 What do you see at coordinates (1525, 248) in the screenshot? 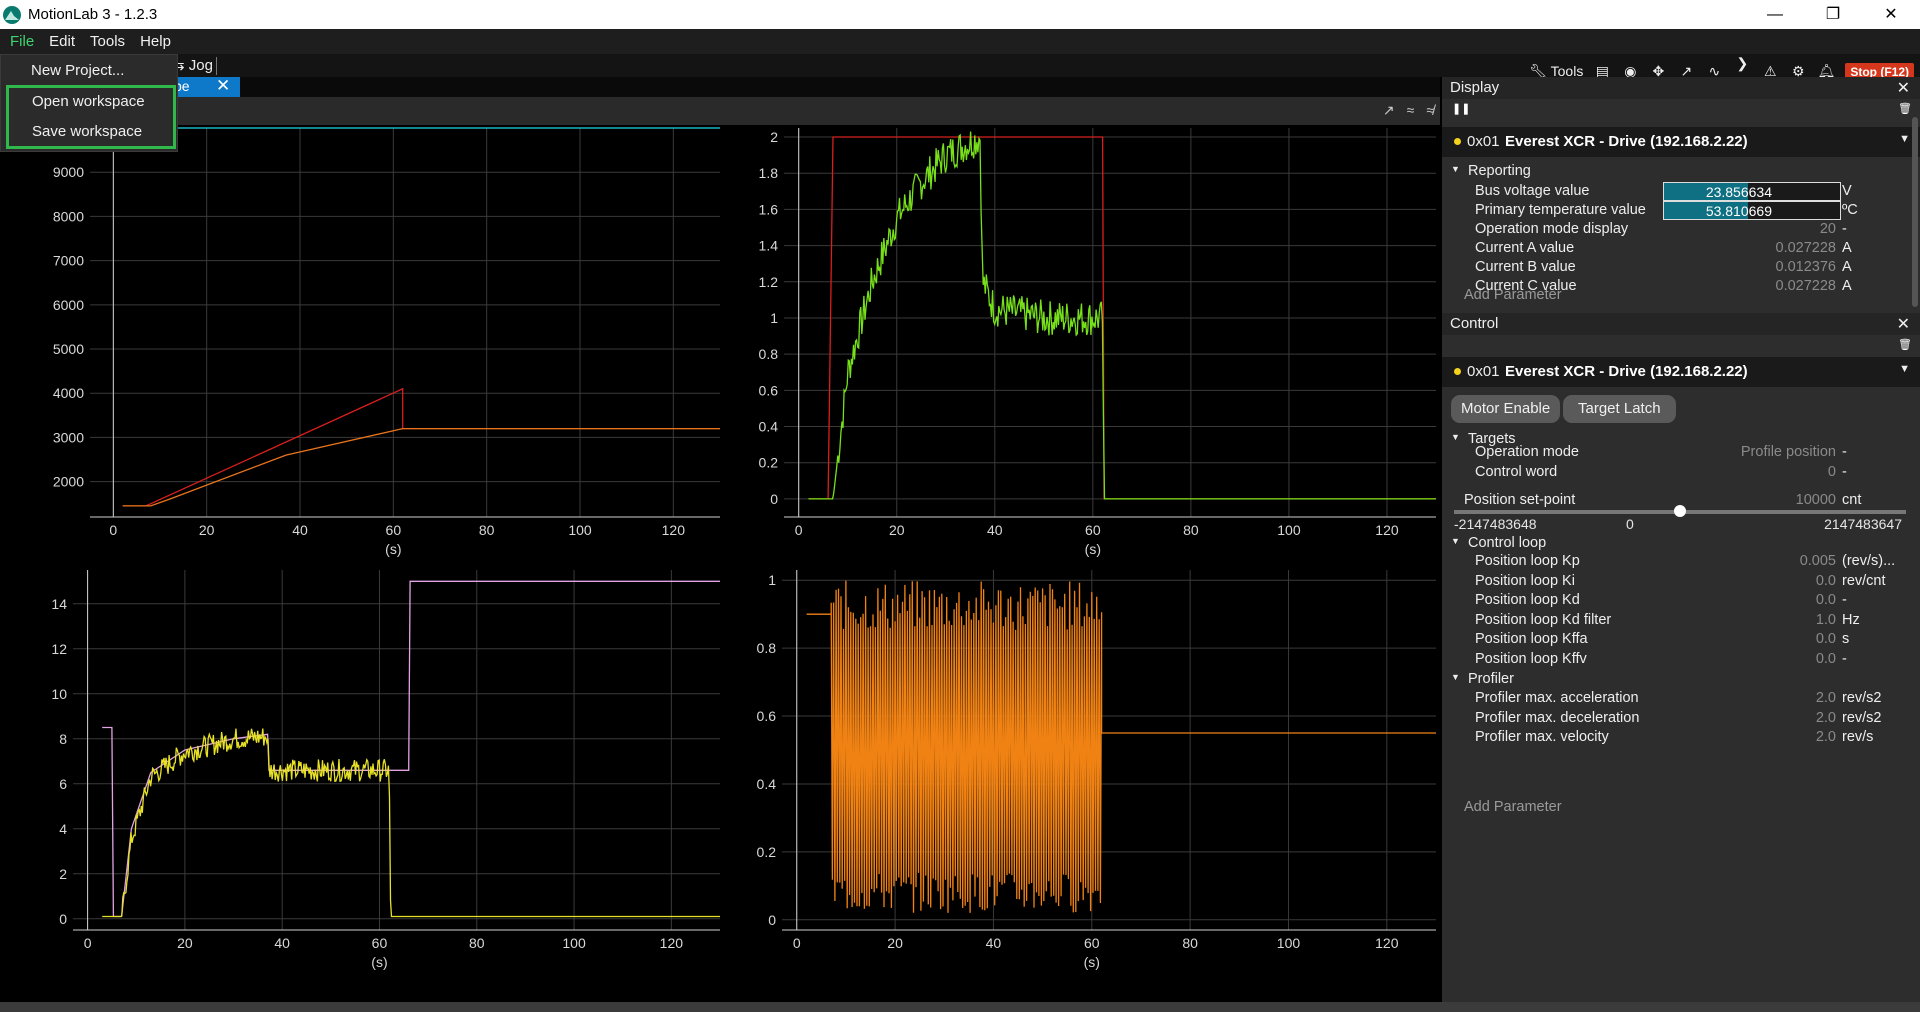
I see `parameter-label: Current A value` at bounding box center [1525, 248].